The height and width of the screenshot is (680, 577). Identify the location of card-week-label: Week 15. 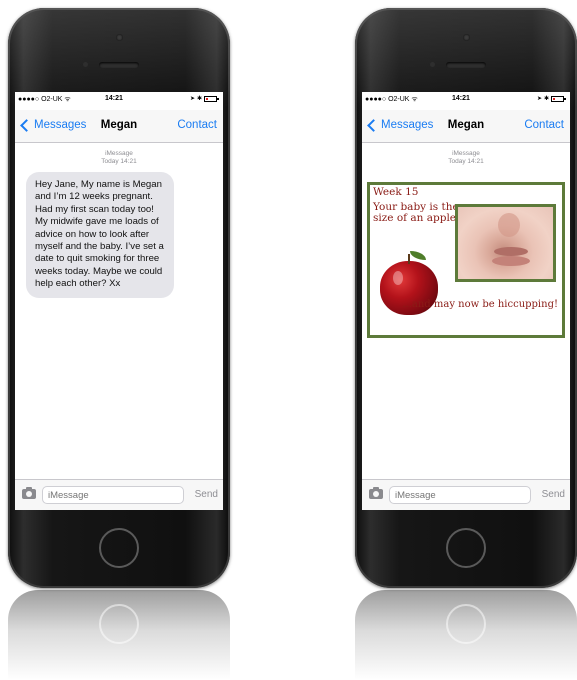
(396, 192).